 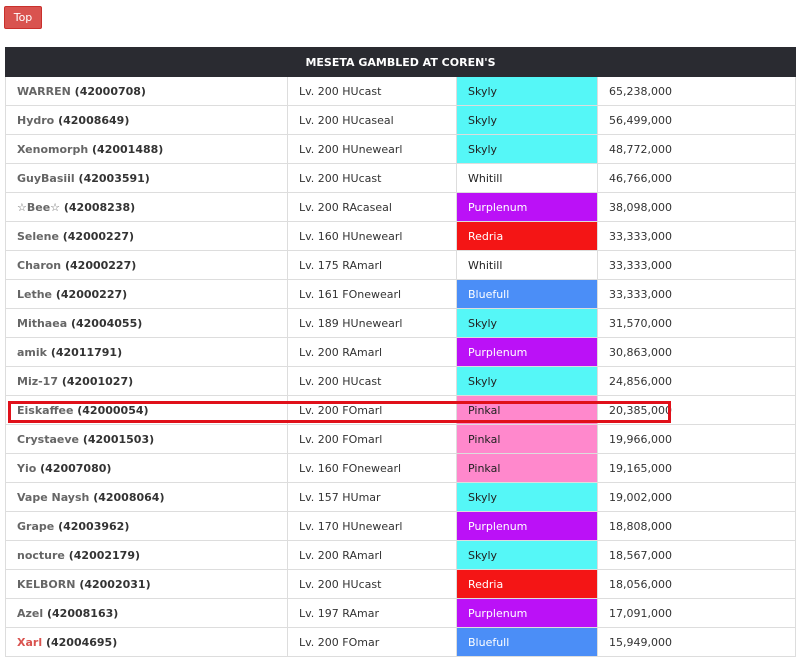 I want to click on player-name-link: Eiskaffee, so click(x=45, y=410).